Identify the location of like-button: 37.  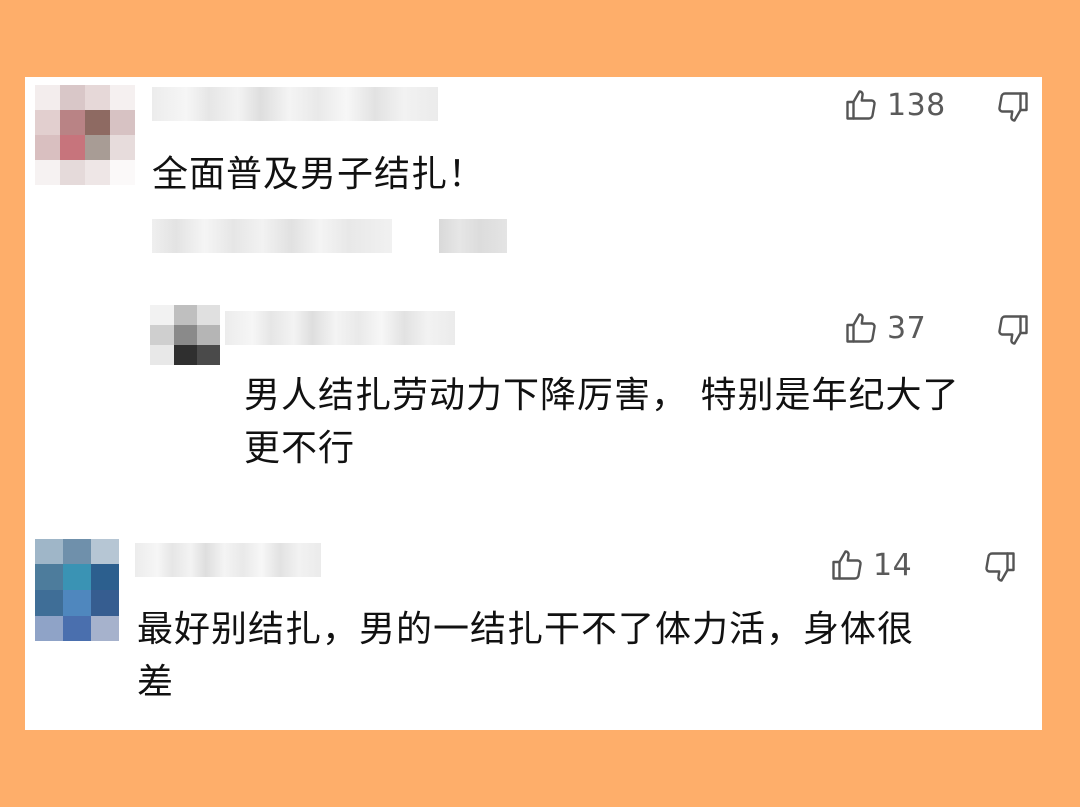
(884, 328).